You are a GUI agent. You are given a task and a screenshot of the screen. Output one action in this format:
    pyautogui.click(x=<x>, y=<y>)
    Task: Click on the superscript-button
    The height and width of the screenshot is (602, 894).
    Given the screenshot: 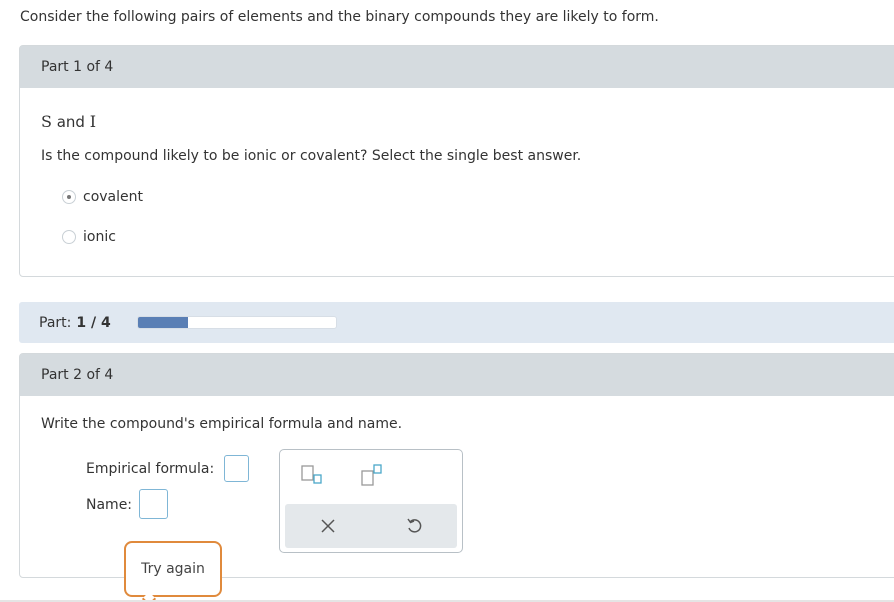 What is the action you would take?
    pyautogui.click(x=372, y=475)
    